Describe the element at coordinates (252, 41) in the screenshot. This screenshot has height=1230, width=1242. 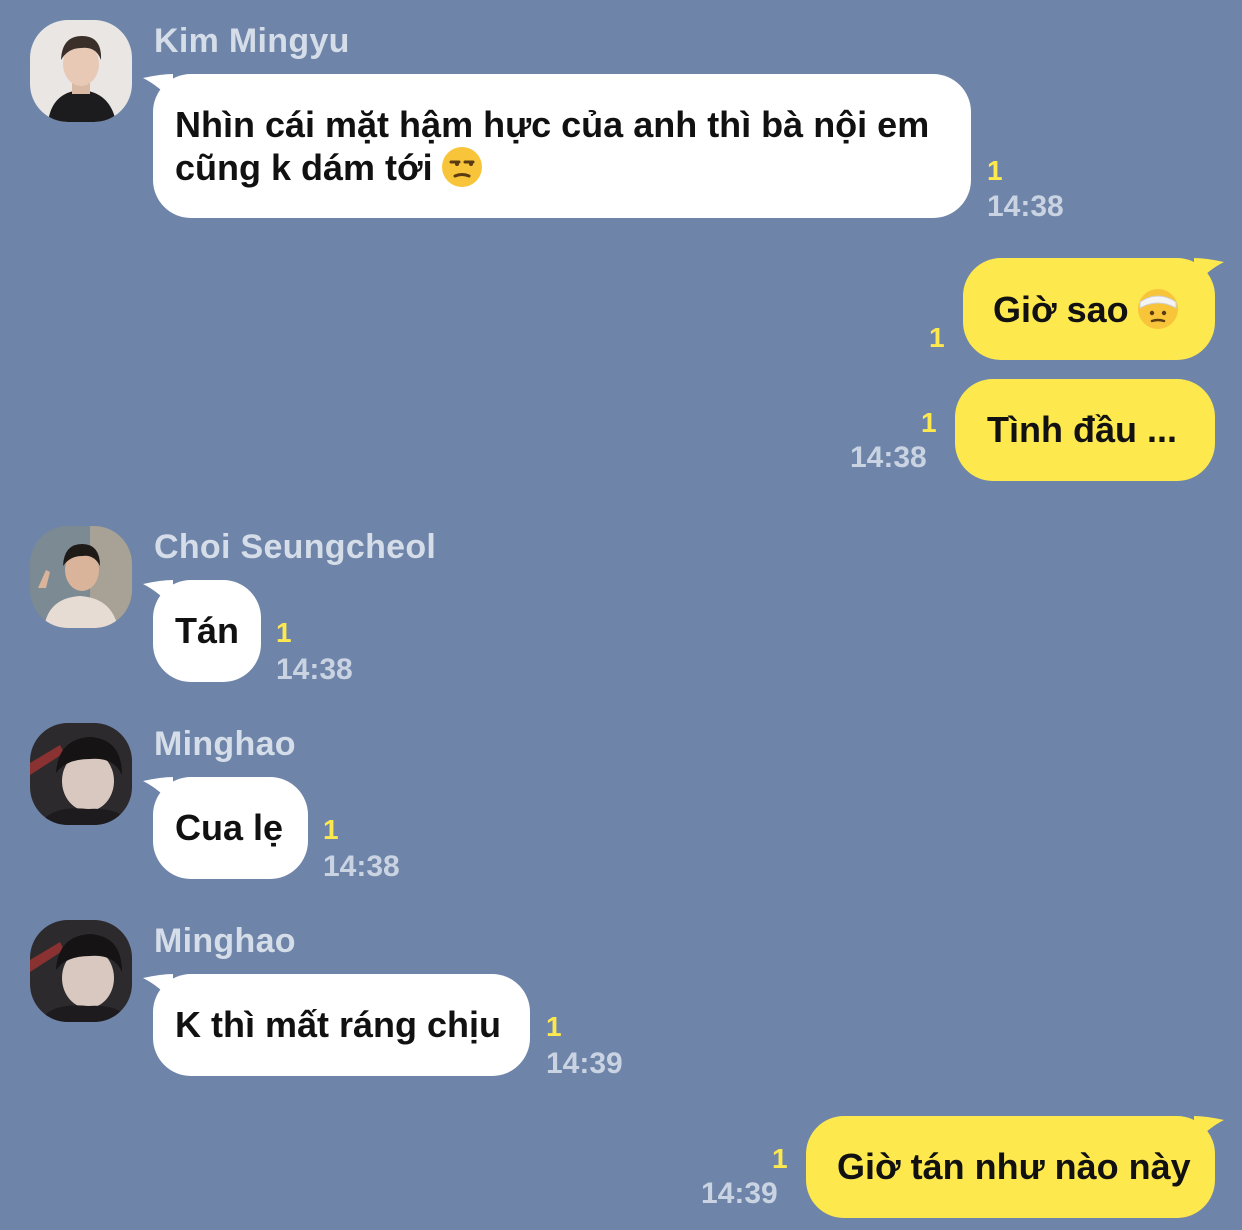
I see `sender-name: Kim Mingyu` at that location.